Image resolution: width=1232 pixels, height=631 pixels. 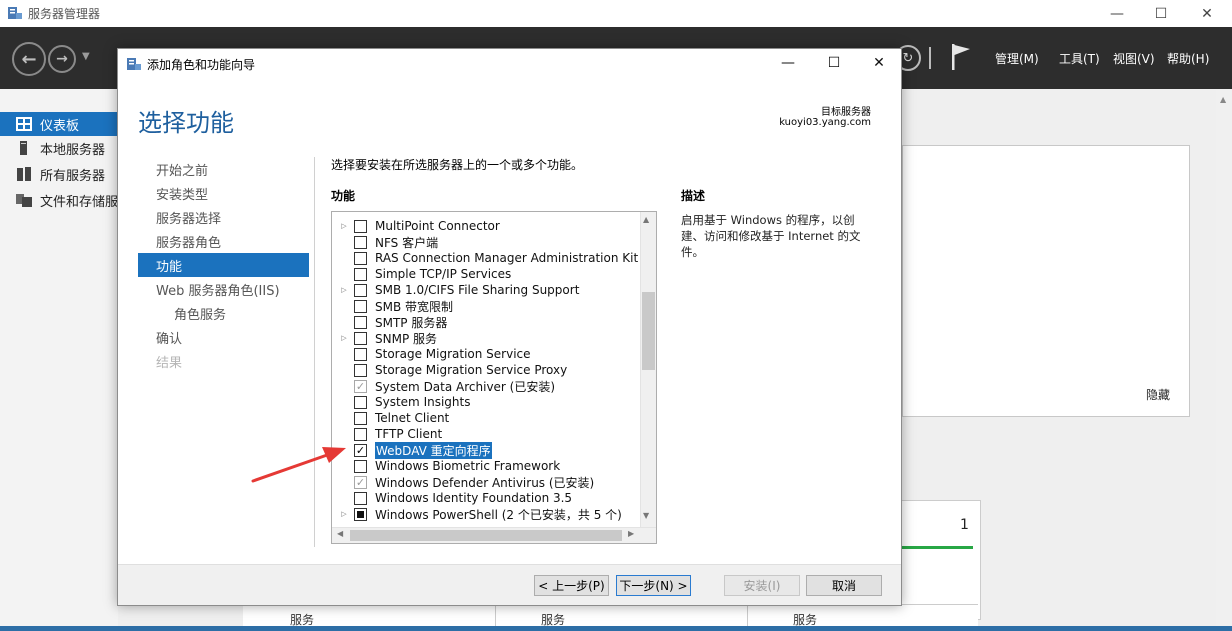 What do you see at coordinates (486, 306) in the screenshot?
I see `feature-row: SMB 带宽限制` at bounding box center [486, 306].